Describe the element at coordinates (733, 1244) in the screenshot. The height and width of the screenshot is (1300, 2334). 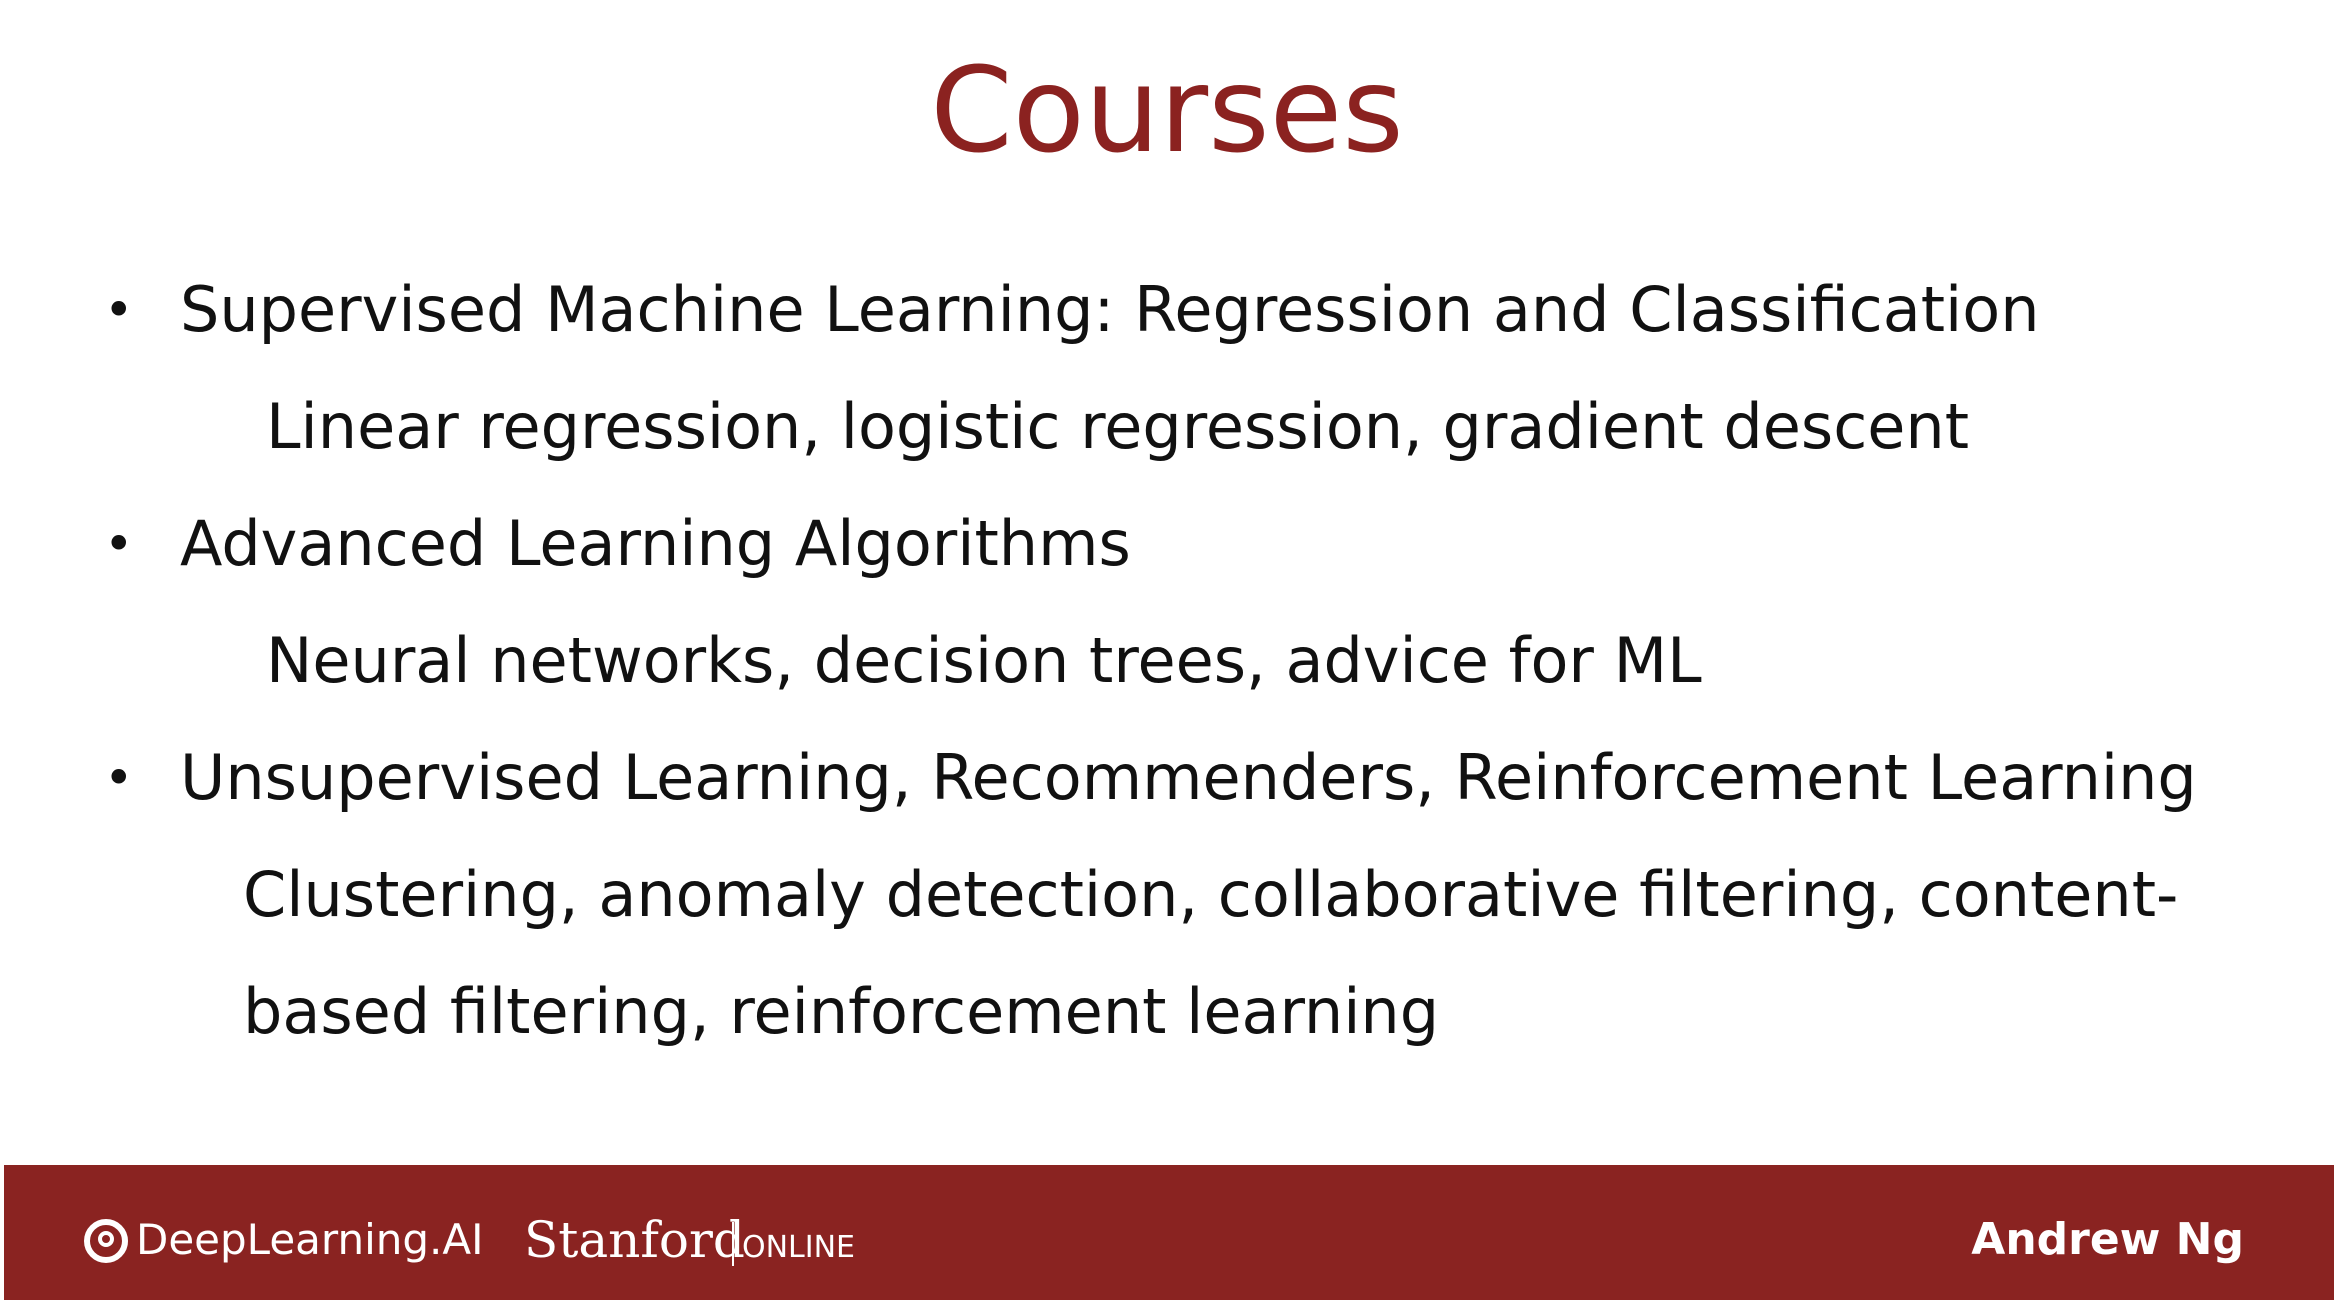
I see `logo-divider` at that location.